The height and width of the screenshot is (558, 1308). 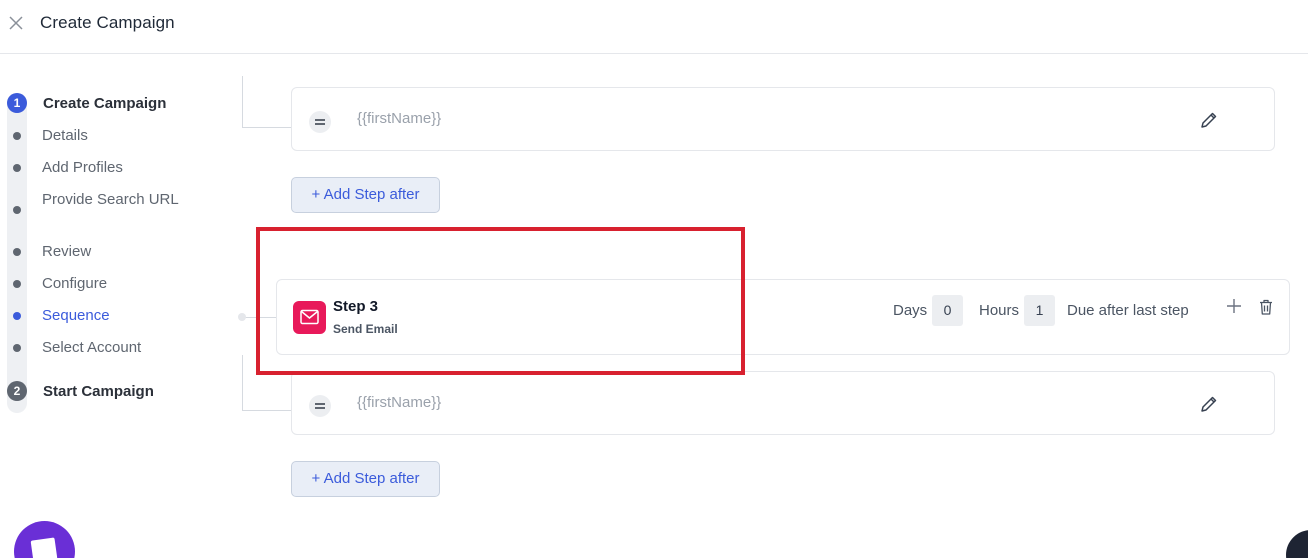 What do you see at coordinates (98, 391) in the screenshot?
I see `step-title-start-campaign: Start Campaign` at bounding box center [98, 391].